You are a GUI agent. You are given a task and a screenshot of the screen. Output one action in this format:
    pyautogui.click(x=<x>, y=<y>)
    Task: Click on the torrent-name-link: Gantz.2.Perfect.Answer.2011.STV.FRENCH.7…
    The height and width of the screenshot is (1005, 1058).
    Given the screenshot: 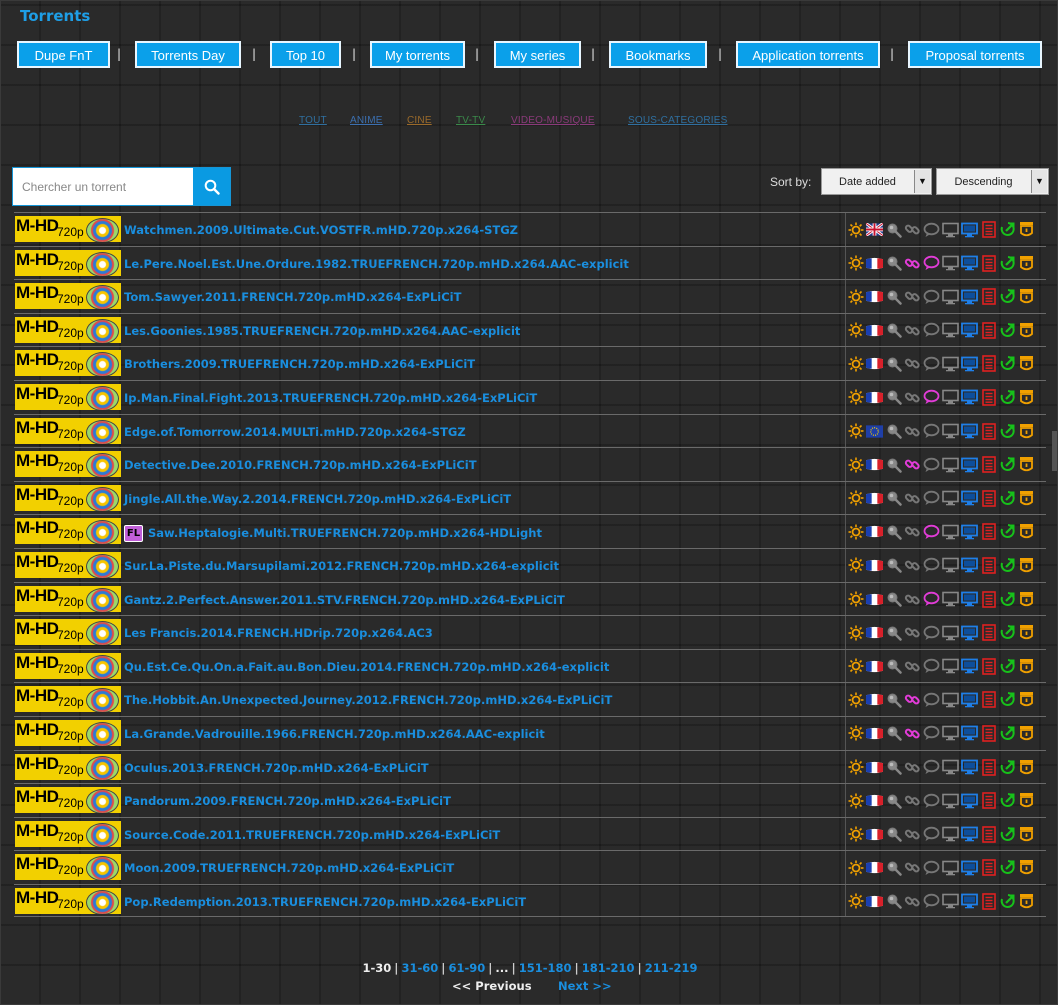 What is the action you would take?
    pyautogui.click(x=344, y=600)
    